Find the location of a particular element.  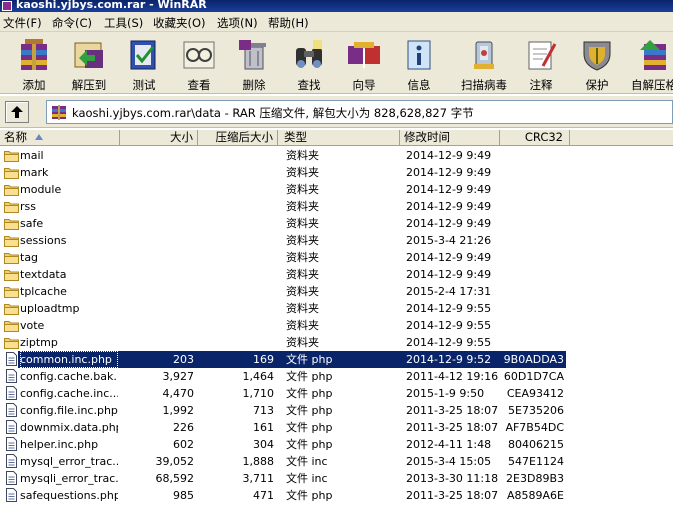

column-crc32: CRC32 is located at coordinates (535, 138).